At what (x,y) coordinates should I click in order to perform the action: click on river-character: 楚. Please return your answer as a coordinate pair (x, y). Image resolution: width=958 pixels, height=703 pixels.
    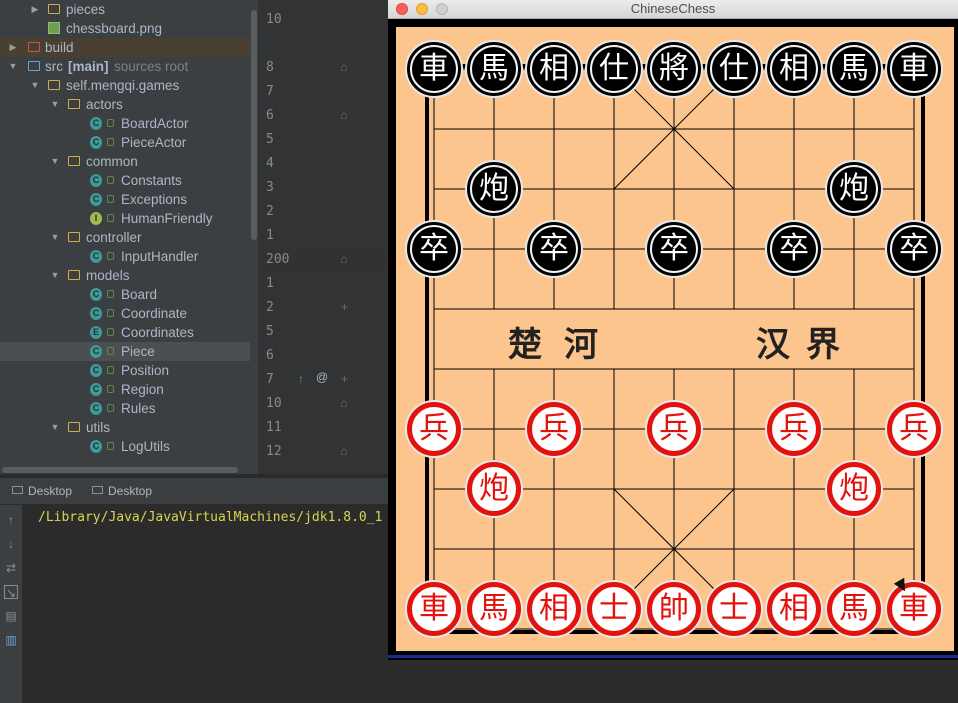
    Looking at the image, I should click on (525, 345).